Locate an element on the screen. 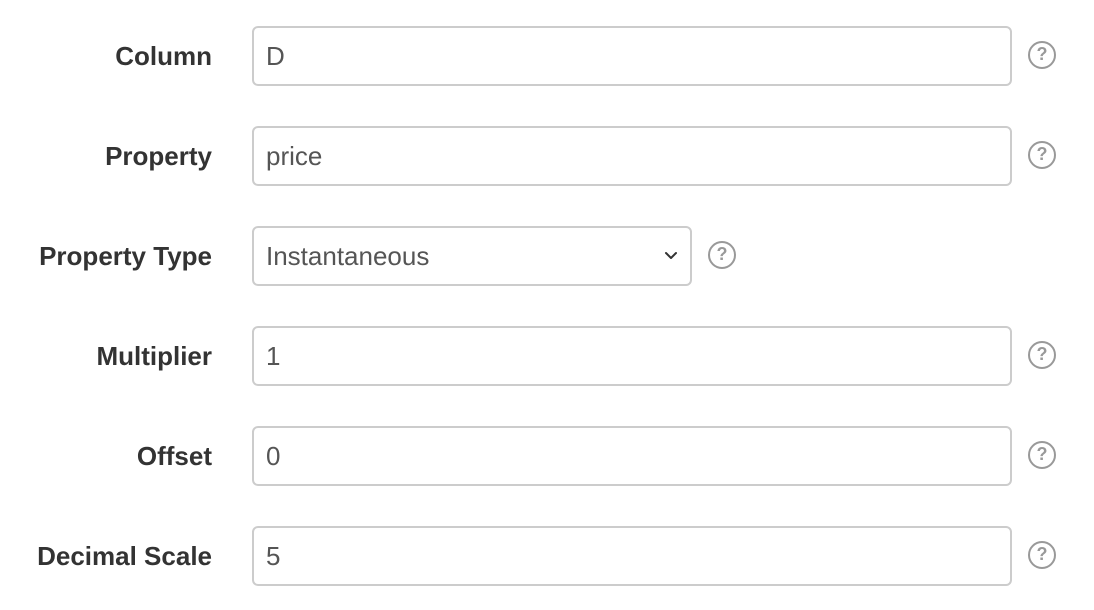  property-type-label: Property Type is located at coordinates (125, 256).